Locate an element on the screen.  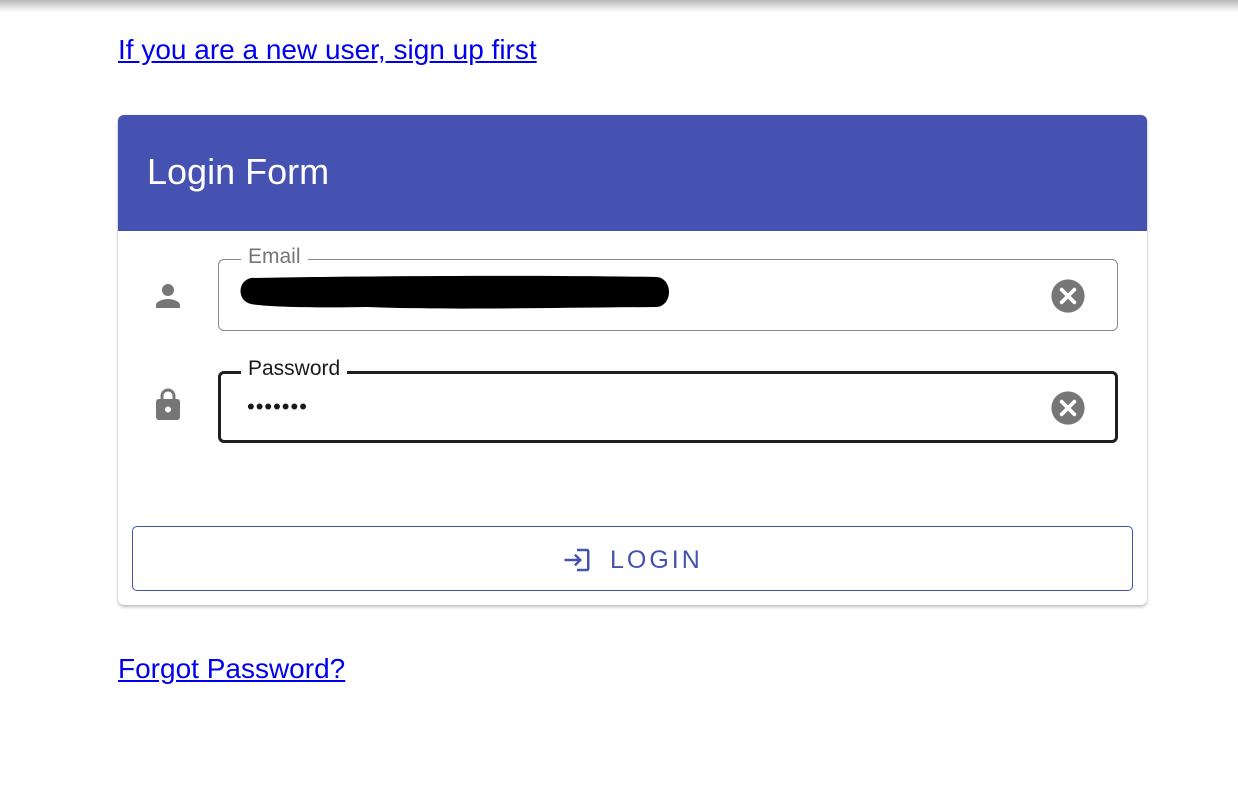
login-button: LOGIN is located at coordinates (632, 558).